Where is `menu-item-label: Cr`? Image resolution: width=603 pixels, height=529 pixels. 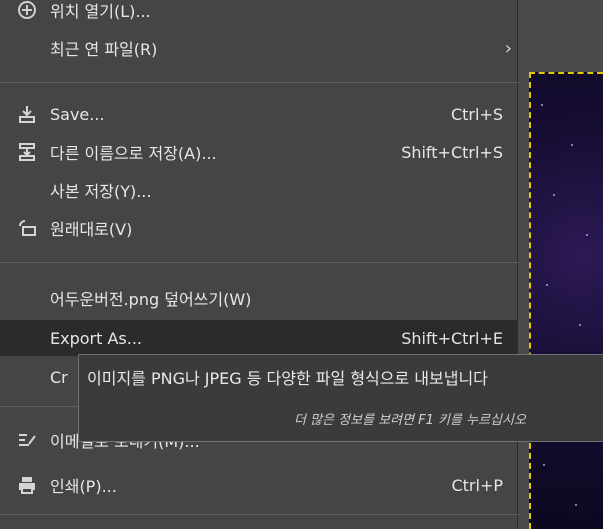 menu-item-label: Cr is located at coordinates (59, 377).